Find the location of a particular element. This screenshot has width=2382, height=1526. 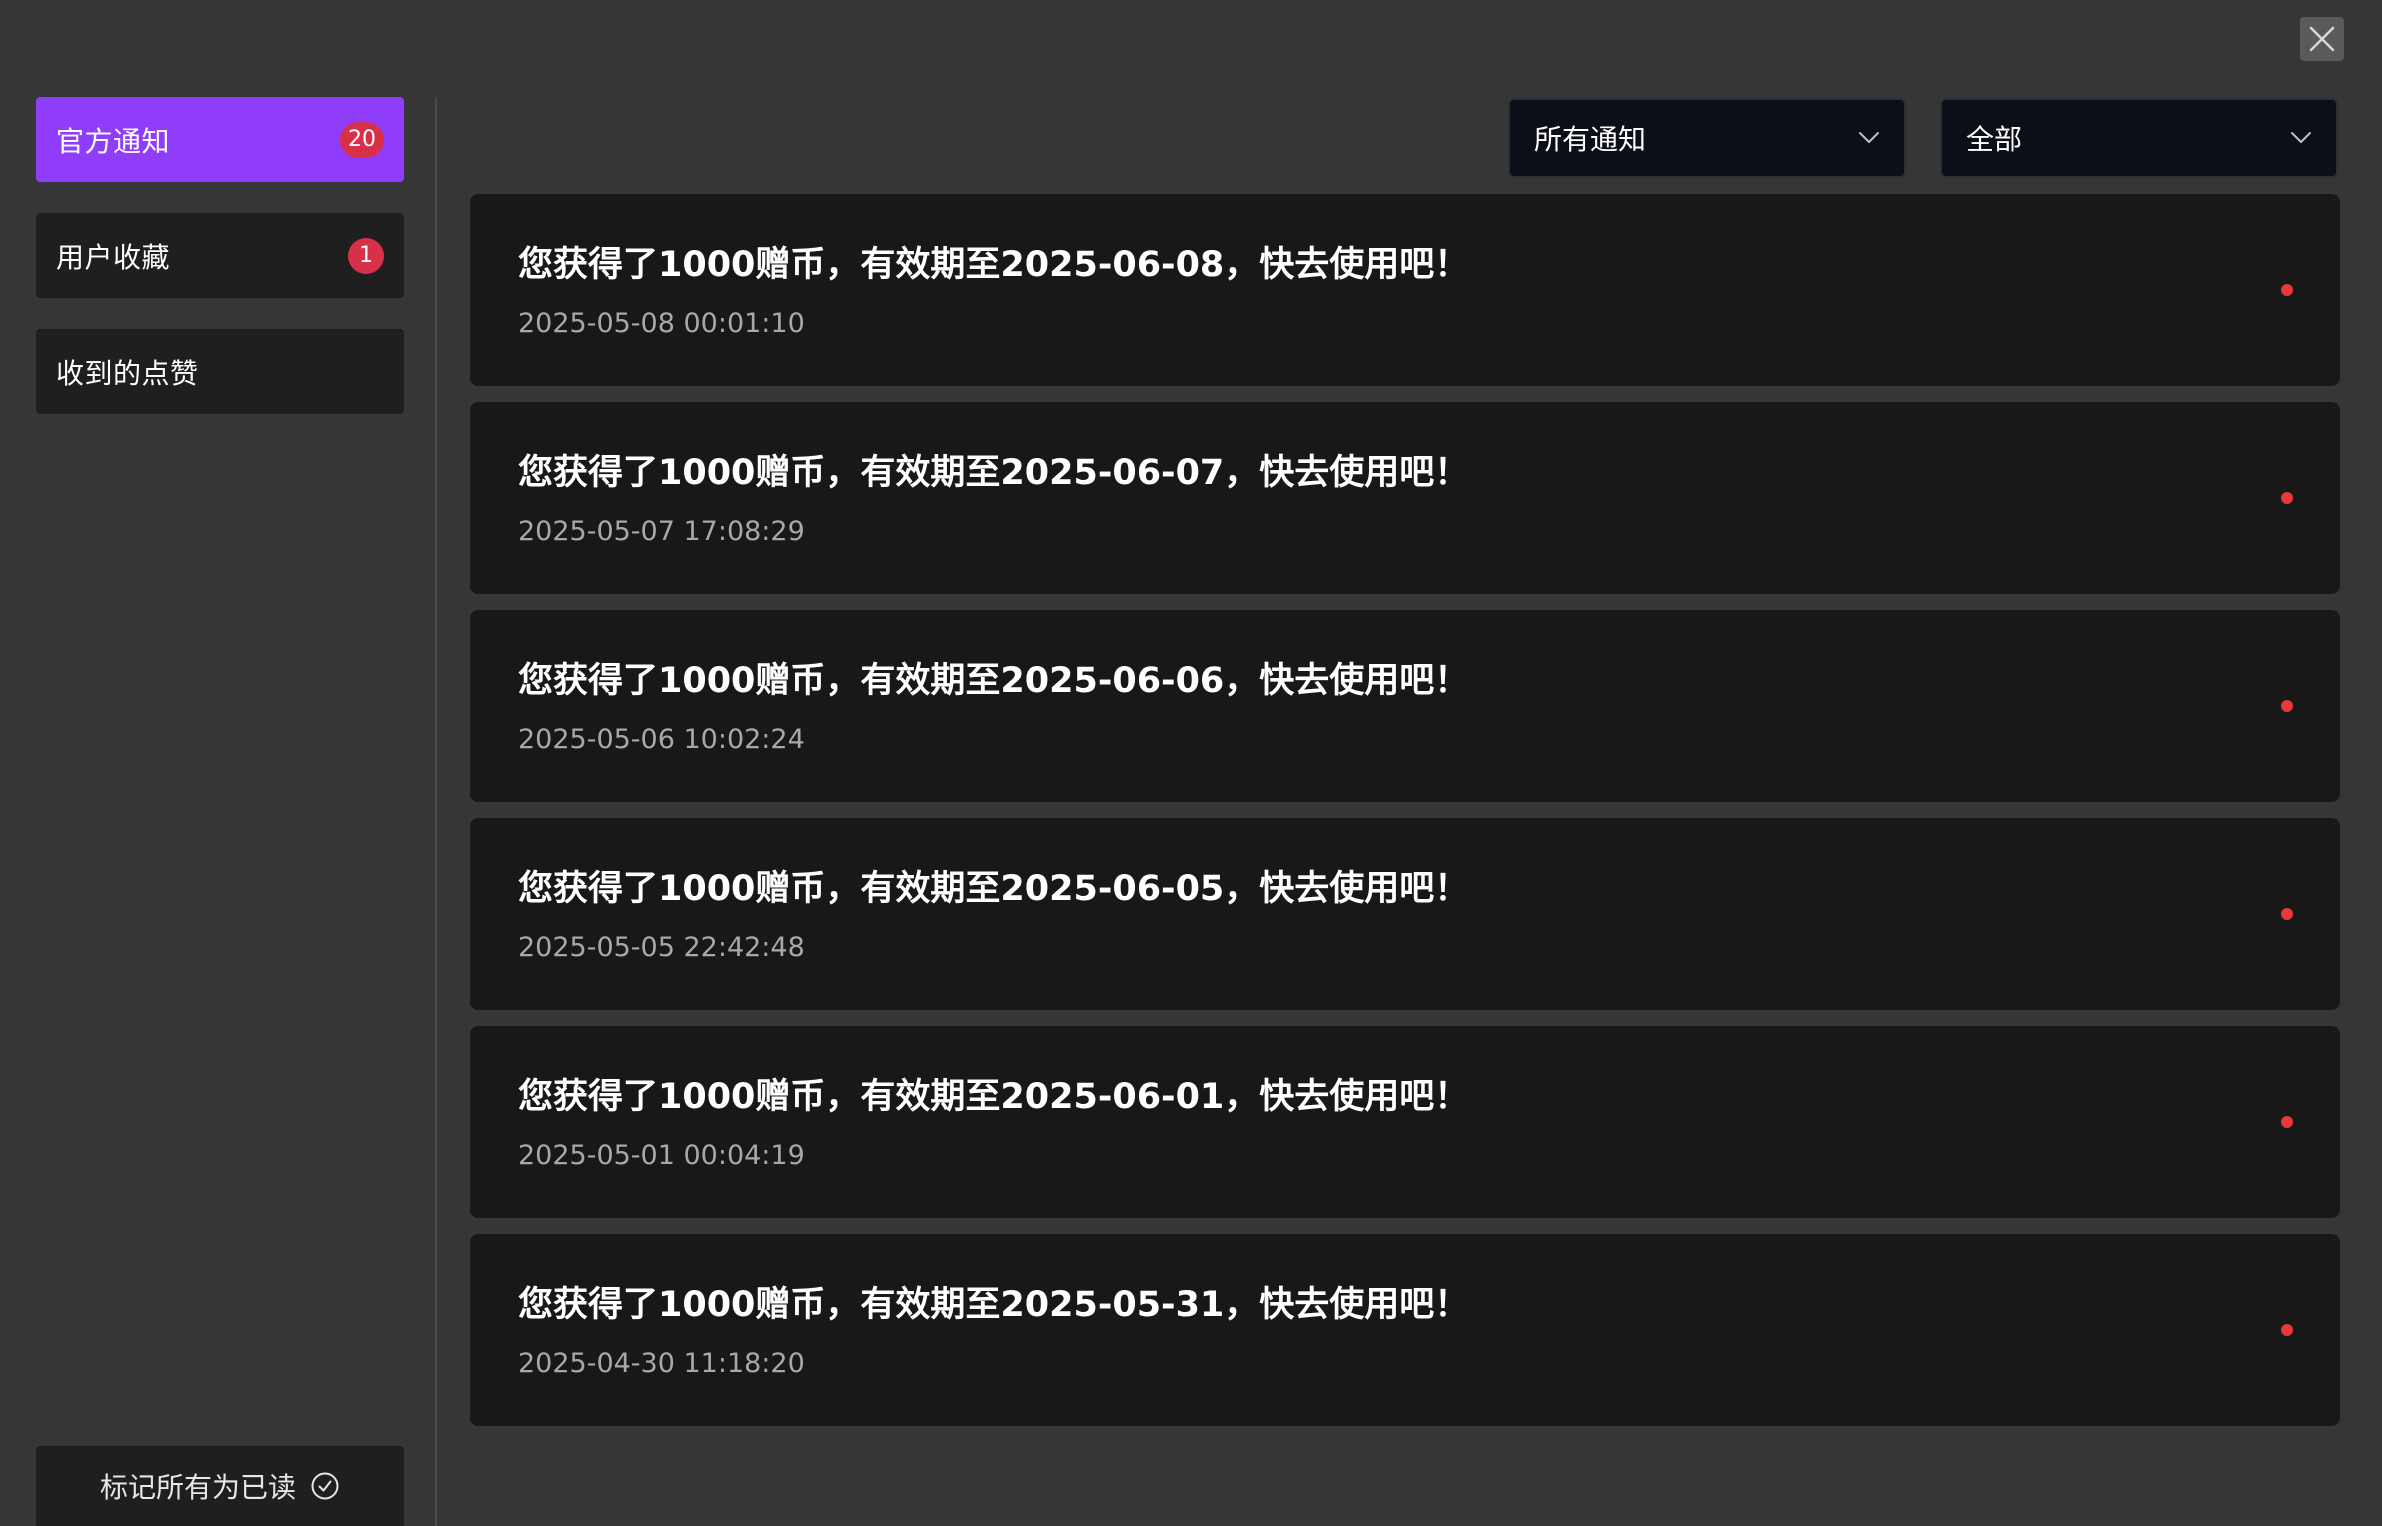

close-icon is located at coordinates (2322, 39).